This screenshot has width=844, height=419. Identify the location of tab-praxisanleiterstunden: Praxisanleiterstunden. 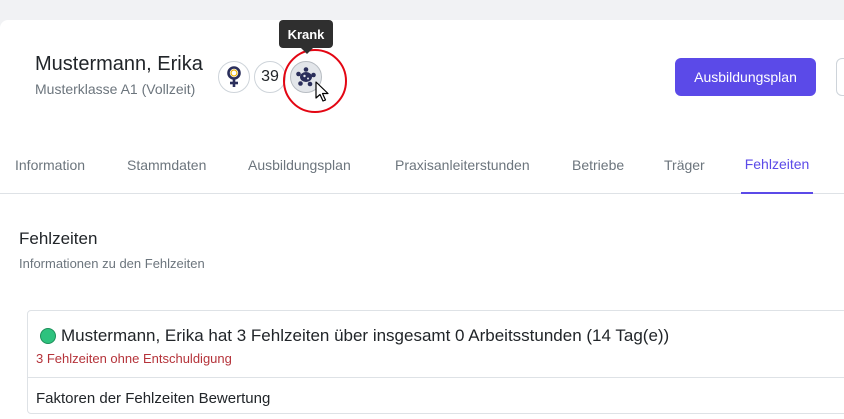
(462, 165).